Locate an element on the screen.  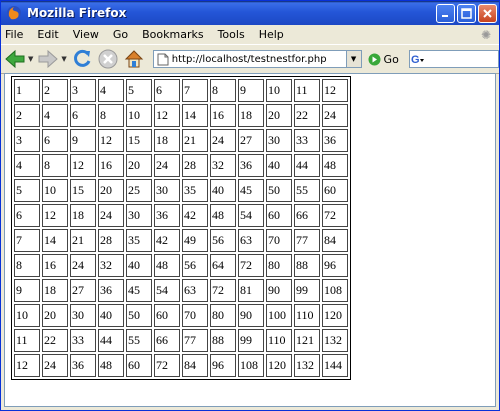
svg-text: G is located at coordinates (415, 60).